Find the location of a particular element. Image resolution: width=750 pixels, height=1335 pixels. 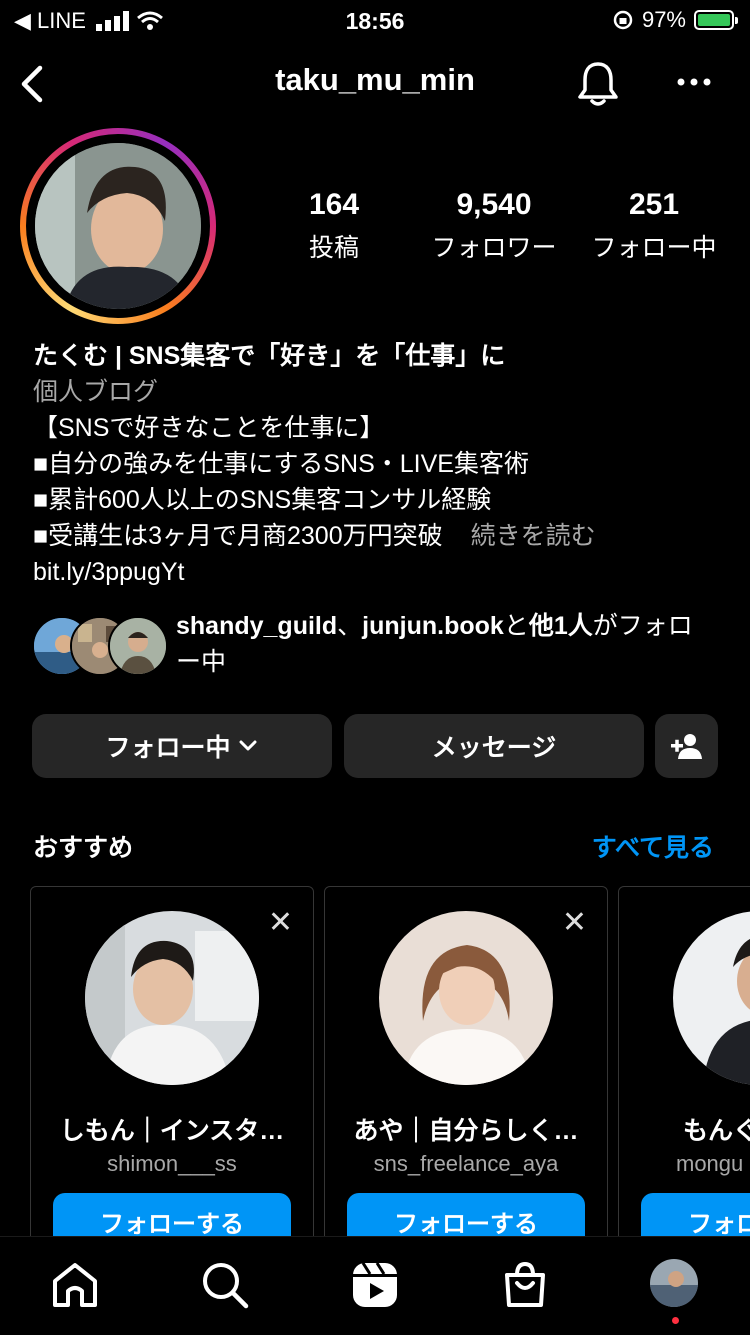

bottom-tab-bar is located at coordinates (375, 1285).